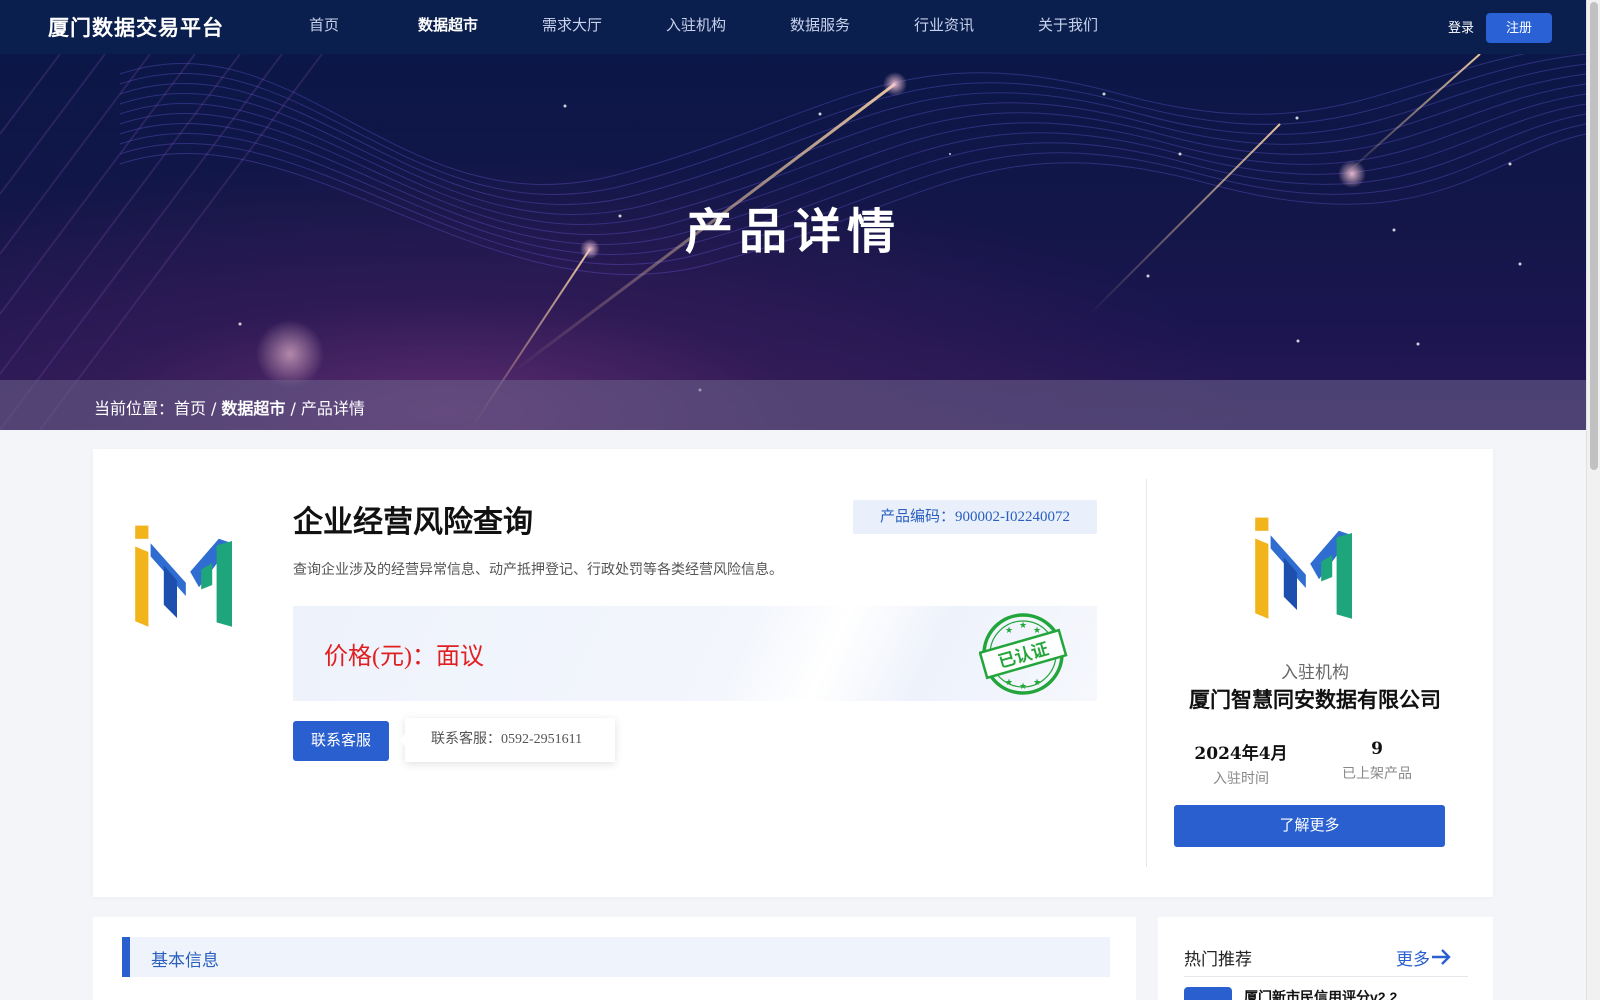 The image size is (1600, 1000). I want to click on hot-item-title: 厦门新市民信用评分v2.2, so click(1320, 993).